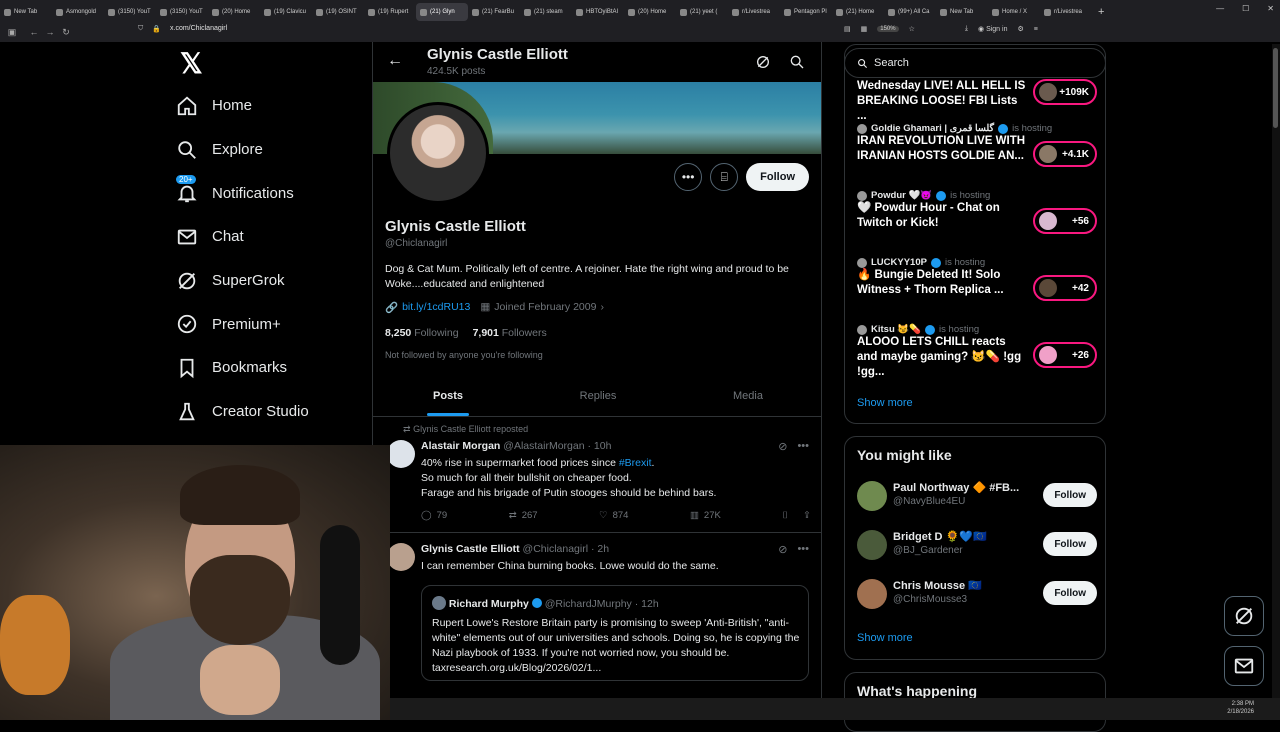  What do you see at coordinates (785, 515) in the screenshot?
I see `bookmark-icon: ⌷` at bounding box center [785, 515].